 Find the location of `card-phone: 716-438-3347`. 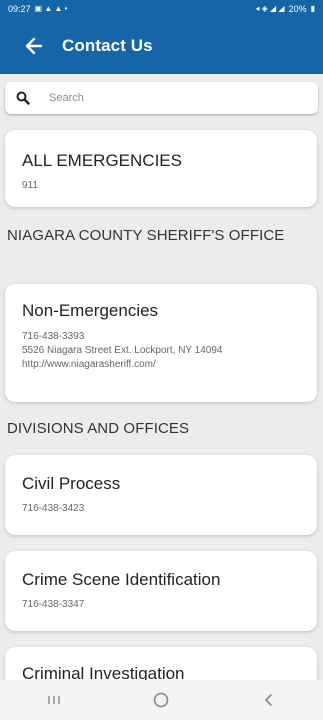

card-phone: 716-438-3347 is located at coordinates (53, 604).